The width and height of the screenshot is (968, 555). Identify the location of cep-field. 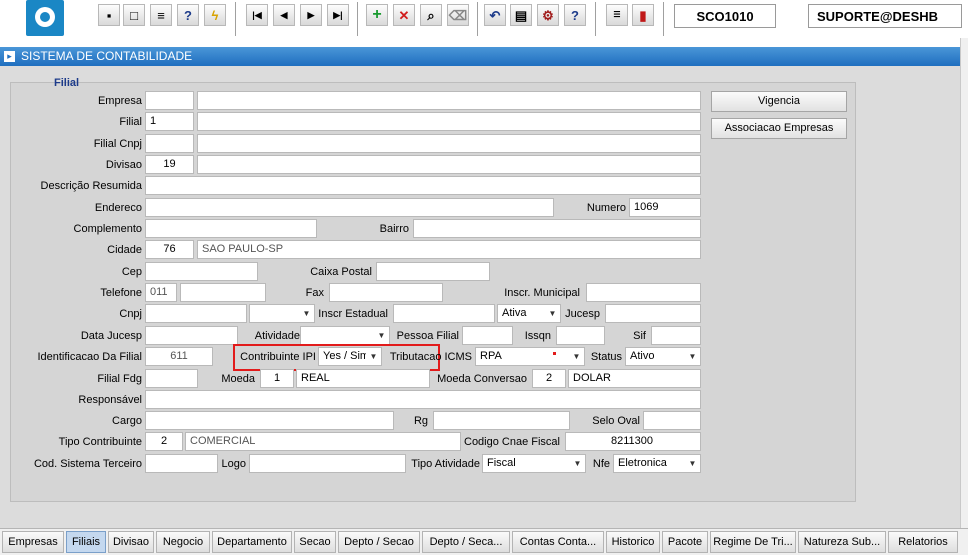
(201, 271).